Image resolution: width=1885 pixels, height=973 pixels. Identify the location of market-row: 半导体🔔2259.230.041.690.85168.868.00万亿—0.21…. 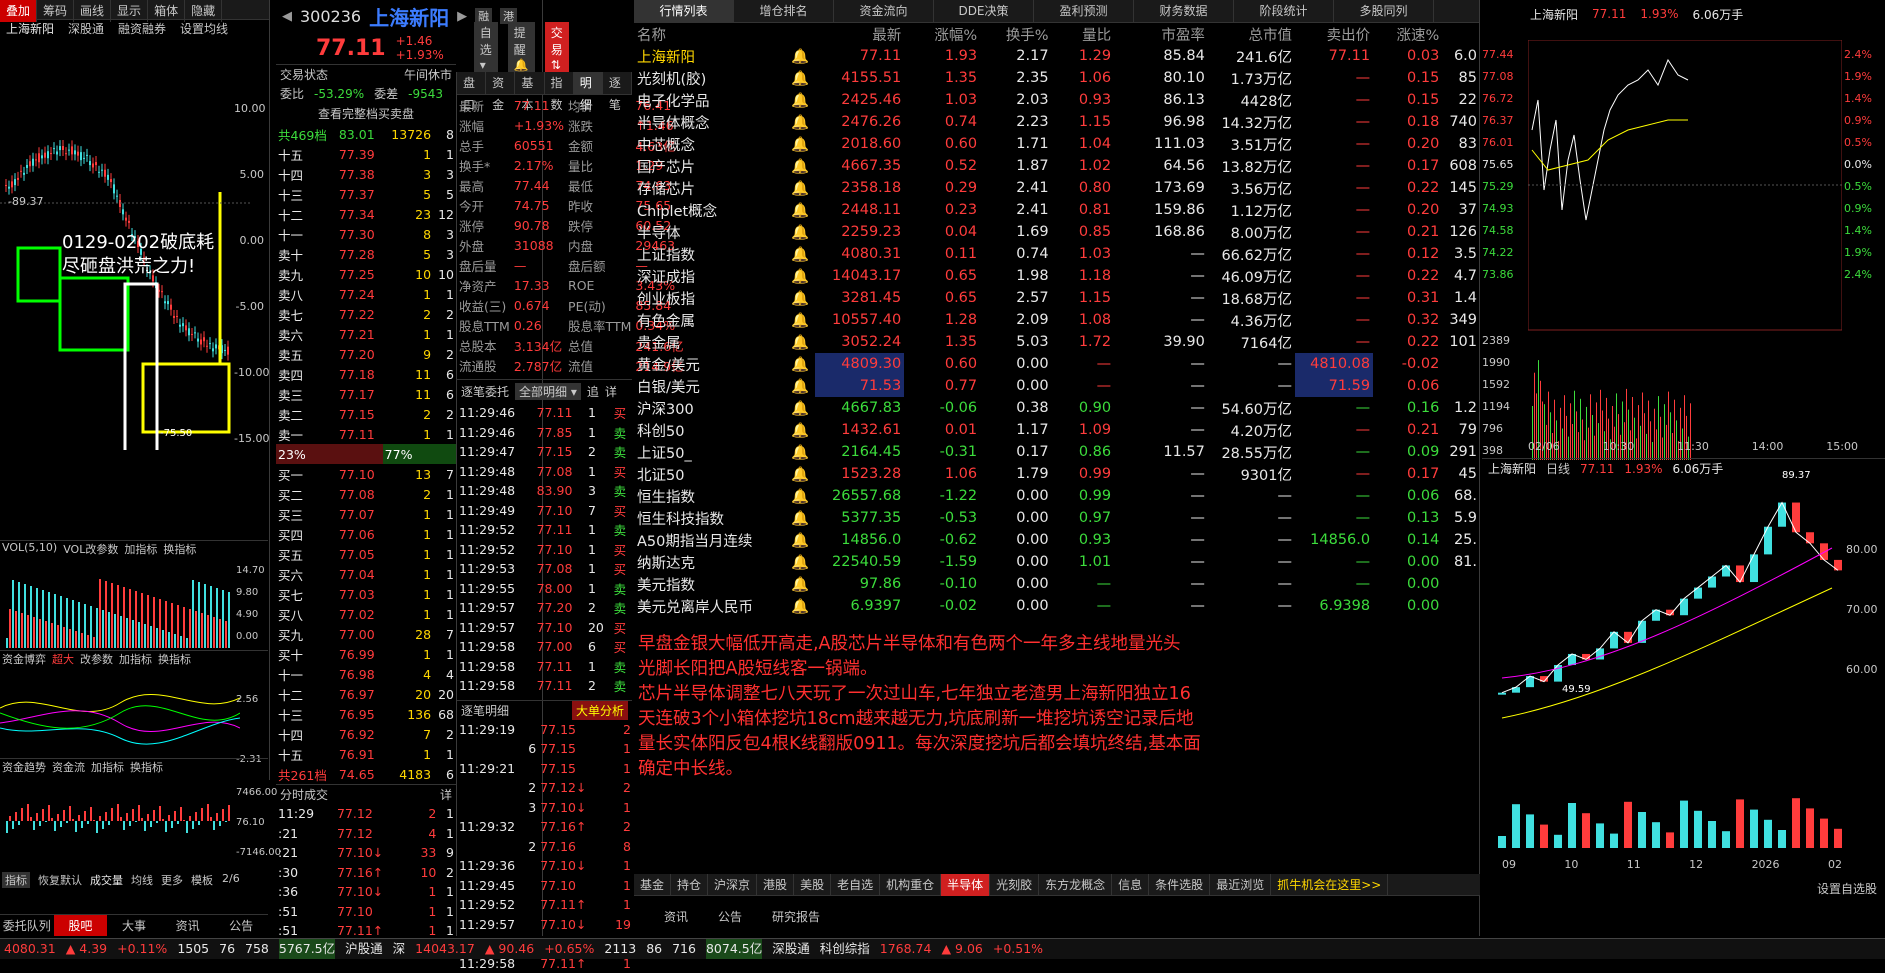
(1057, 232).